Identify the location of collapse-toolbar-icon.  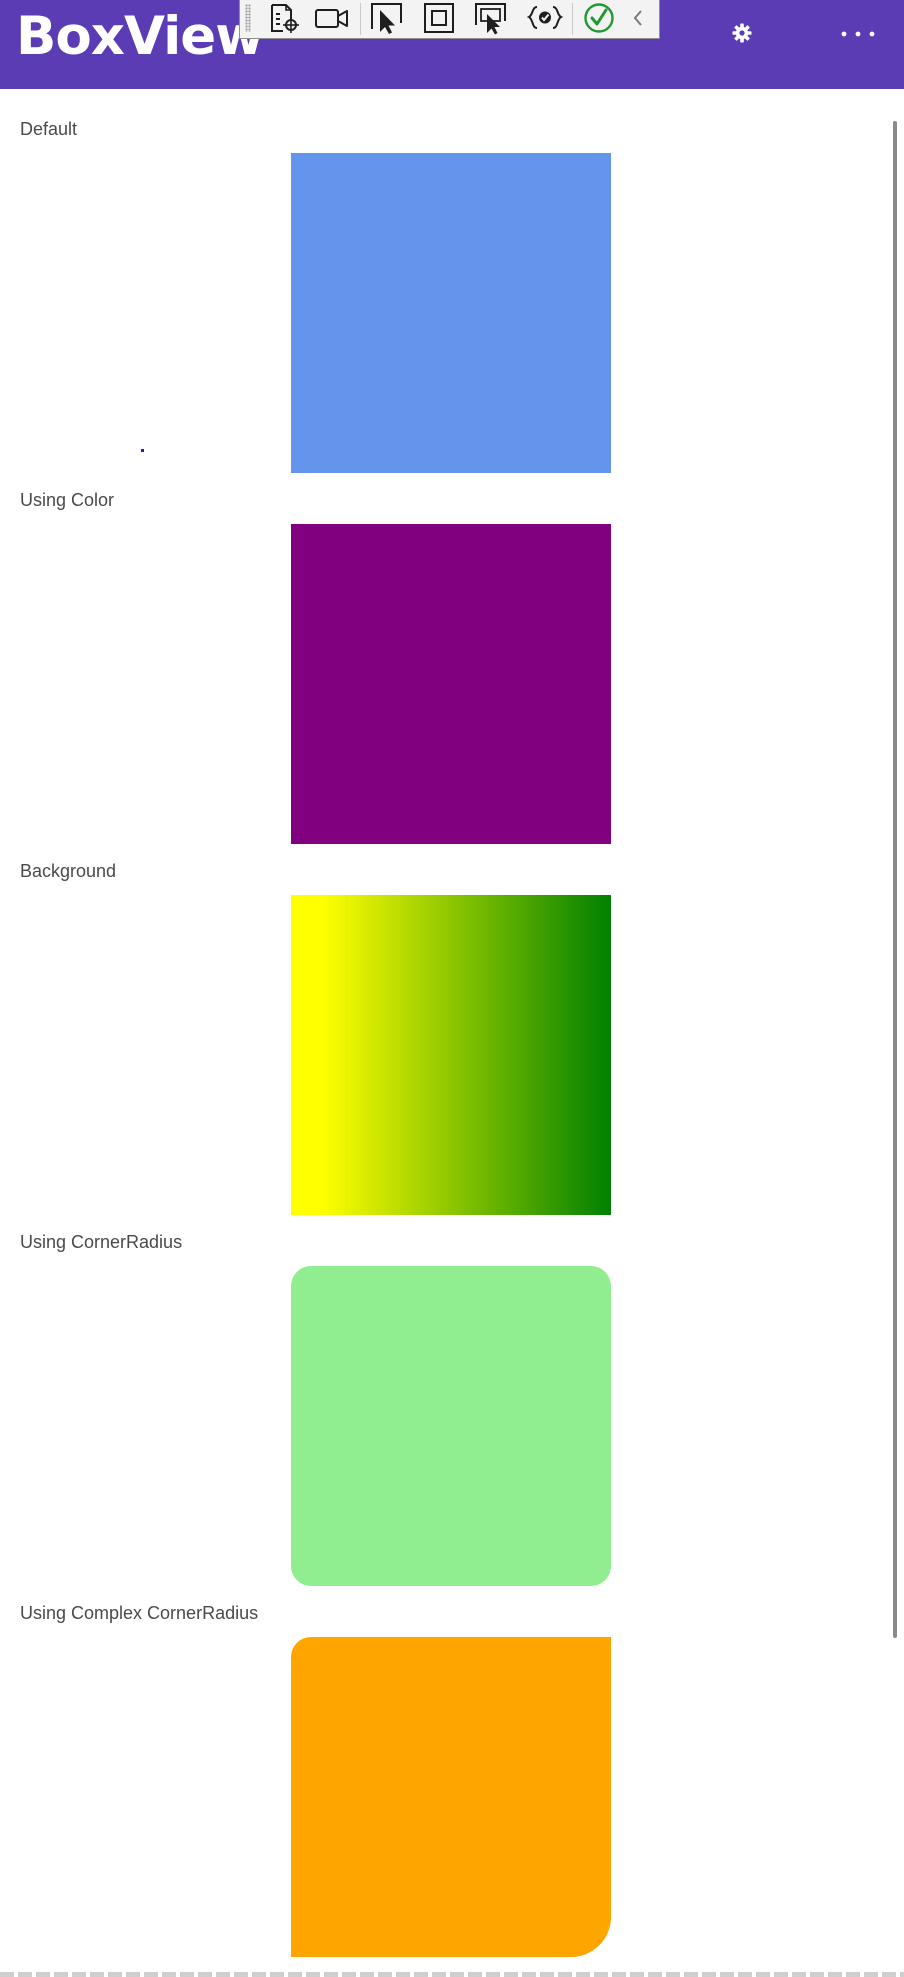
(644, 18).